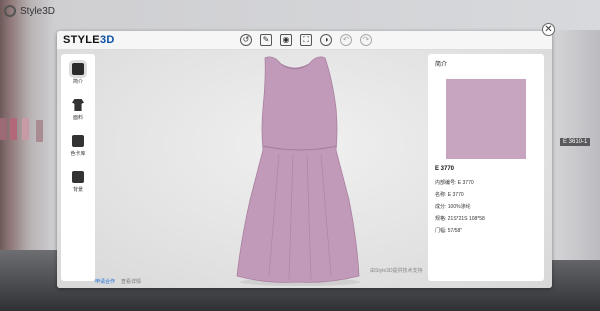 The width and height of the screenshot is (600, 311). What do you see at coordinates (441, 219) in the screenshot?
I see `info-label: 规格:` at bounding box center [441, 219].